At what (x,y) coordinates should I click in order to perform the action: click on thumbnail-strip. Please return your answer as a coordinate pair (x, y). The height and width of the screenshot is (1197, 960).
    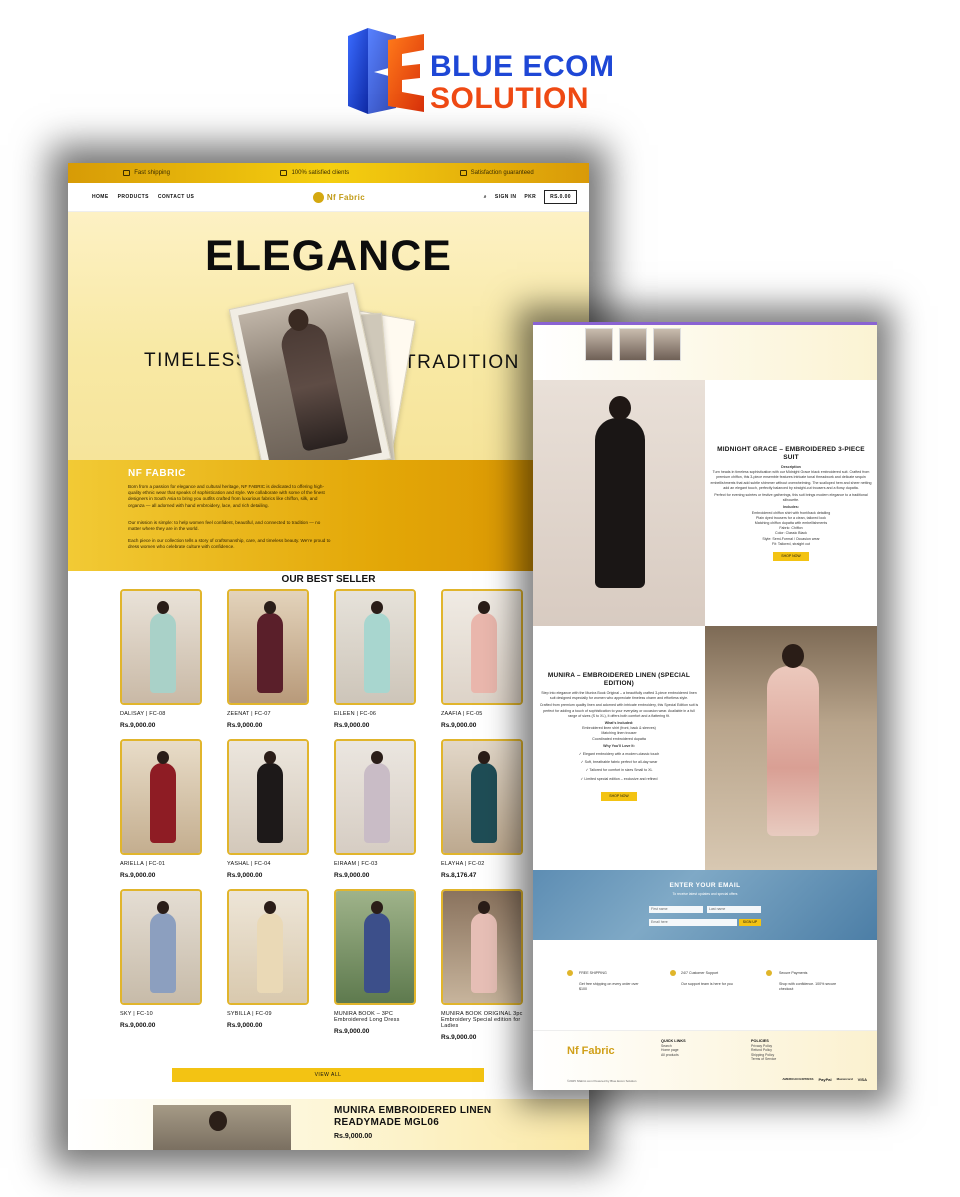
    Looking at the image, I should click on (705, 351).